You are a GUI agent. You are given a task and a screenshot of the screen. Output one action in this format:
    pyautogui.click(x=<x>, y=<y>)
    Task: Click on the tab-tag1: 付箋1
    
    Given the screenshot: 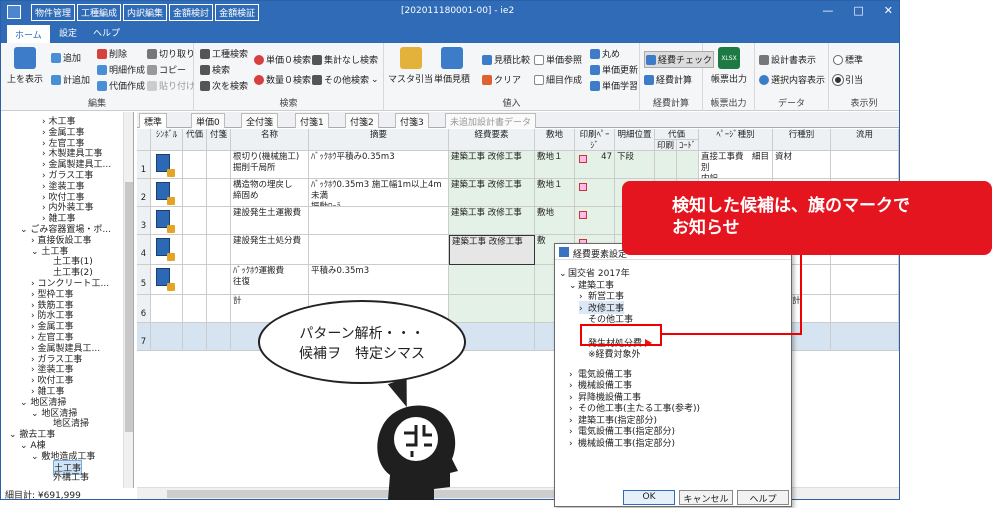 What is the action you would take?
    pyautogui.click(x=312, y=120)
    